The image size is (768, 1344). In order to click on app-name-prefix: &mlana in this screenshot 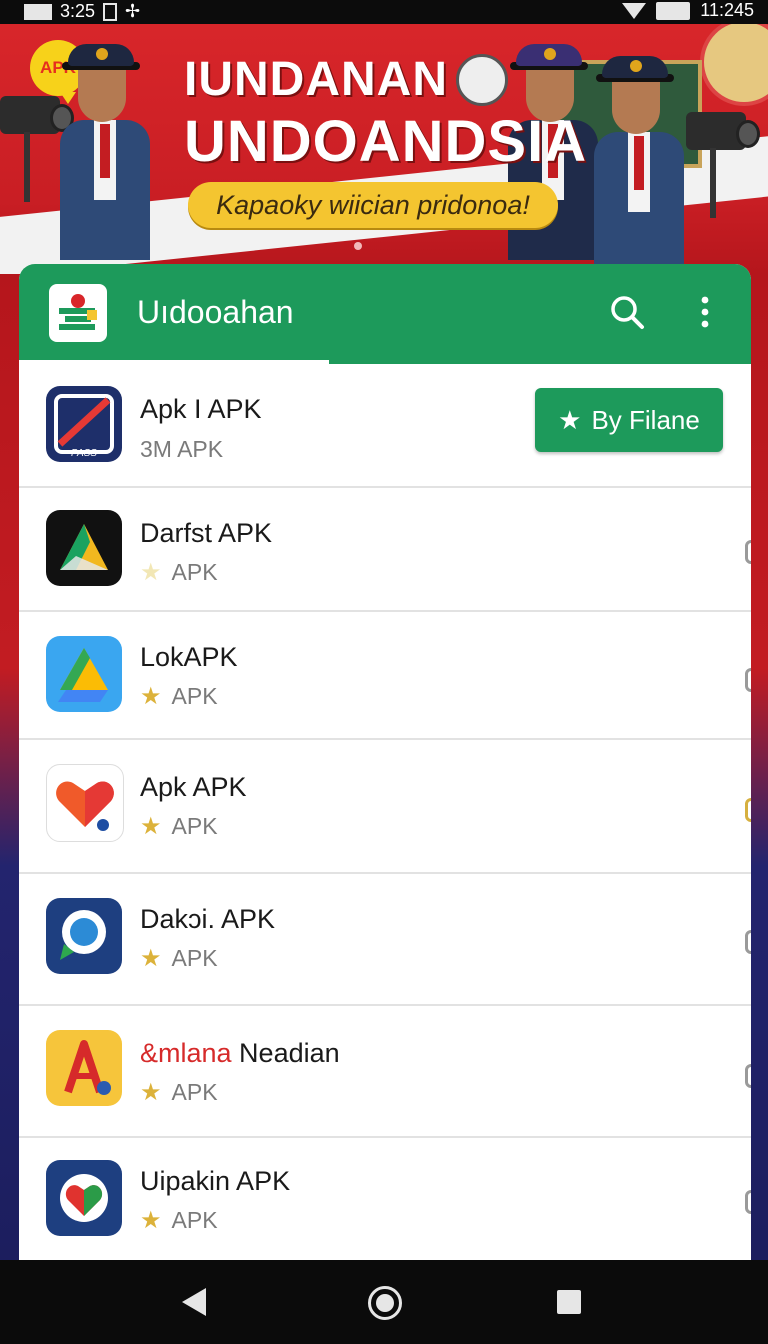, I will do `click(186, 1053)`.